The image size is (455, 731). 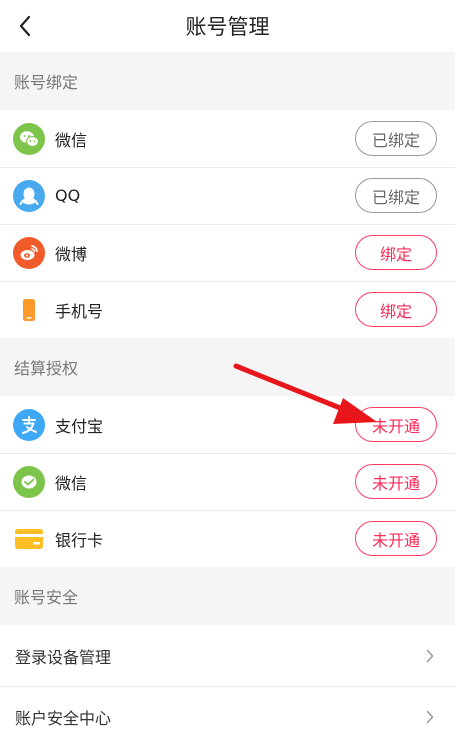 What do you see at coordinates (29, 539) in the screenshot?
I see `bank-card-icon` at bounding box center [29, 539].